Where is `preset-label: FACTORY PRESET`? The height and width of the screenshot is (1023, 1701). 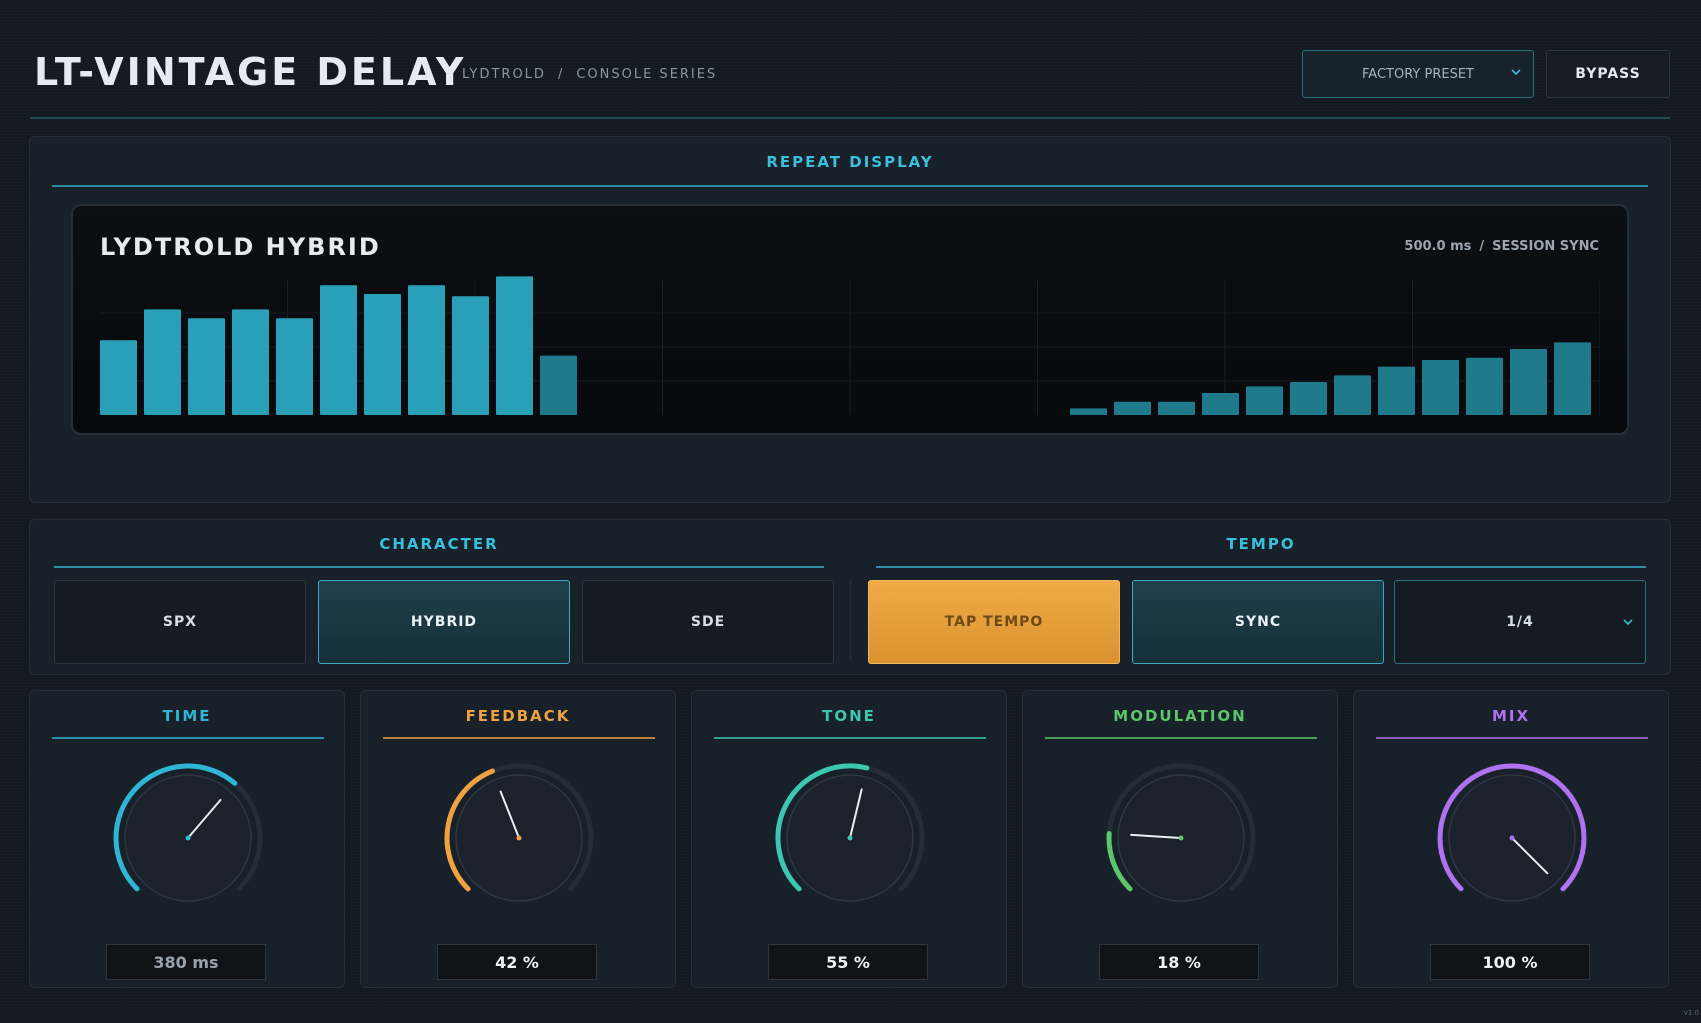
preset-label: FACTORY PRESET is located at coordinates (1418, 74).